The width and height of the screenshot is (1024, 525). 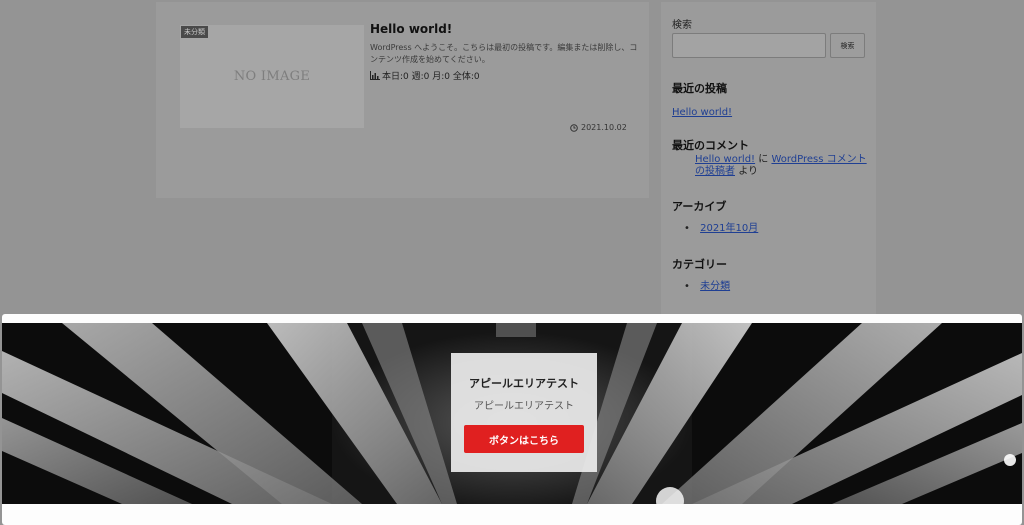 I want to click on appeal-subtitle: アピールエリアテスト, so click(x=524, y=406).